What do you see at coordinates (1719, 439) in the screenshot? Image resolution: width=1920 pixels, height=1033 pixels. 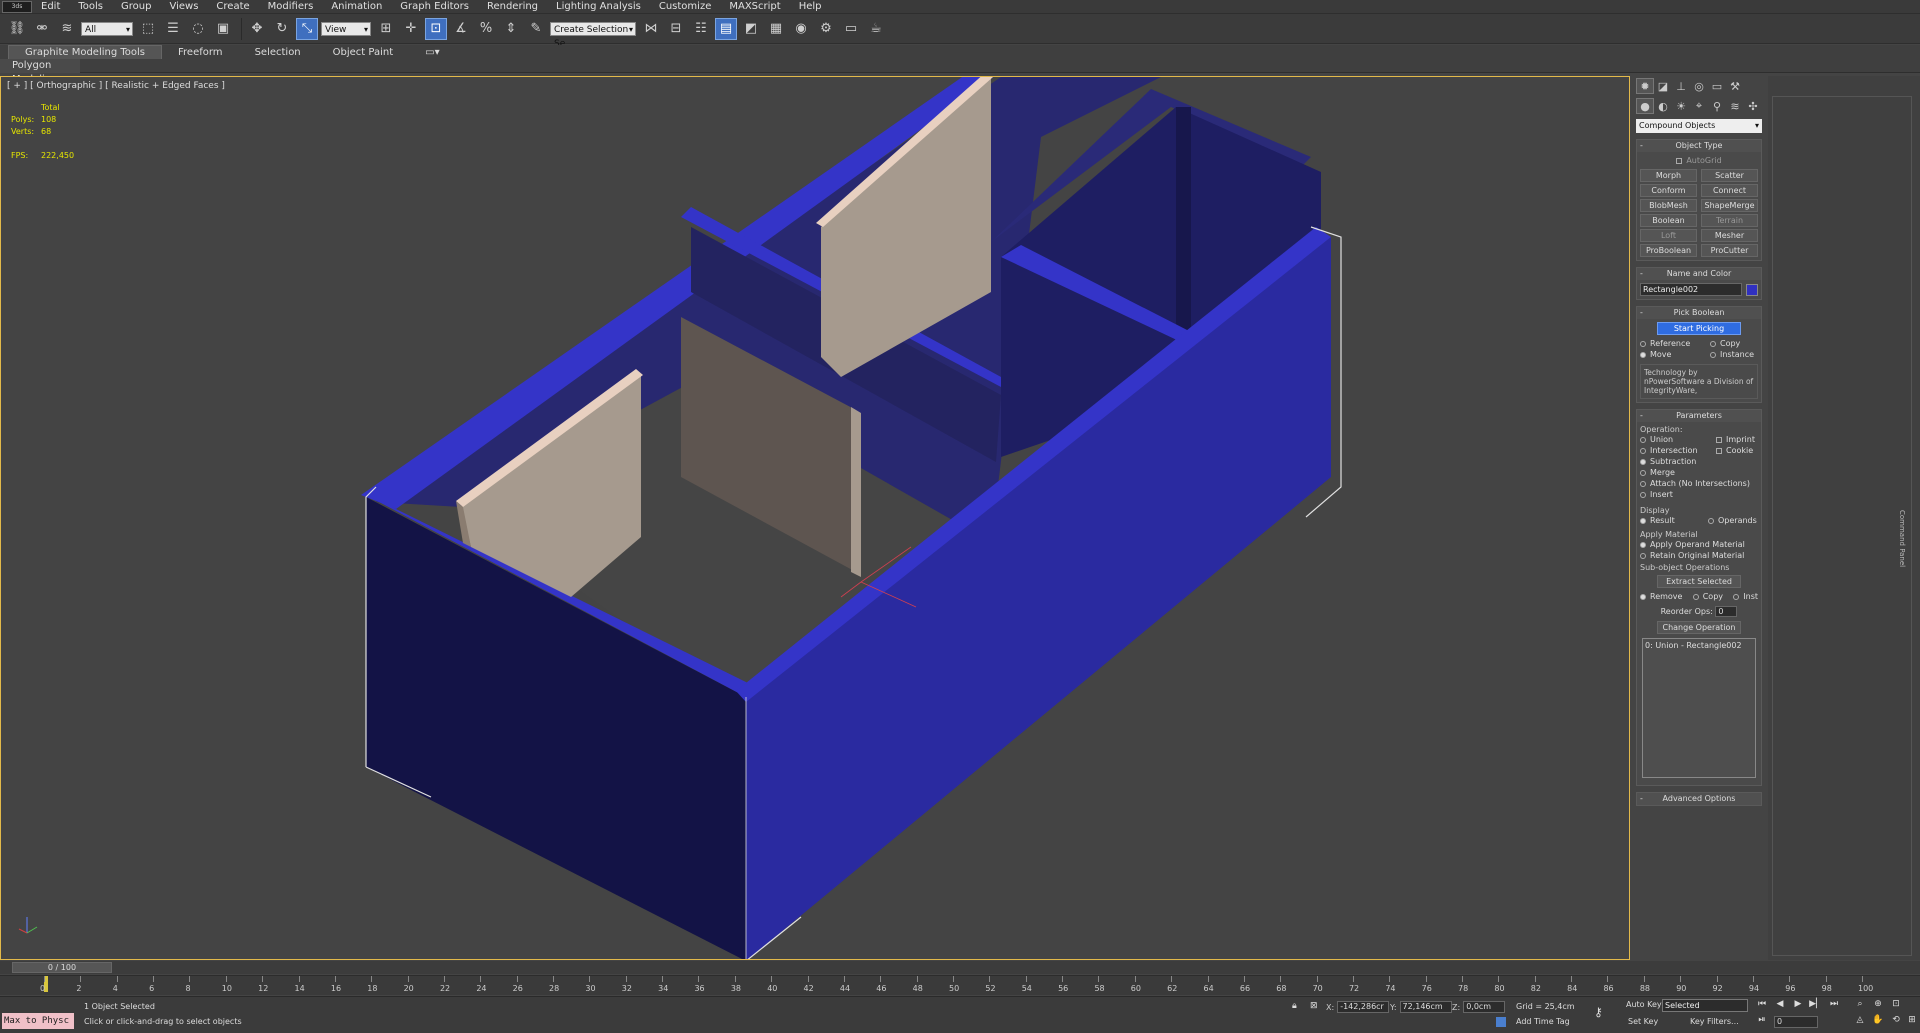 I see `imprint-checkbox` at bounding box center [1719, 439].